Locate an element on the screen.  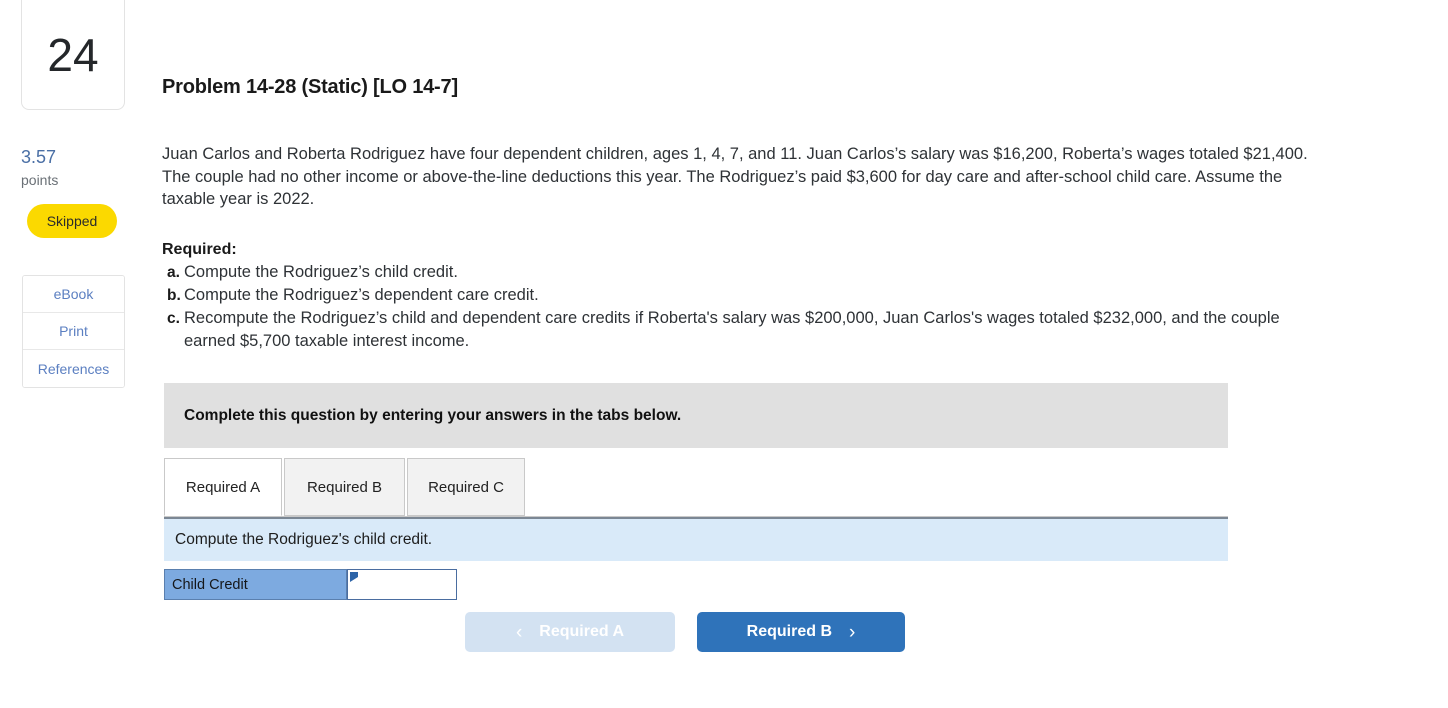
page-title: Problem 14-28 (Static) [LO 14-7] is located at coordinates (310, 87).